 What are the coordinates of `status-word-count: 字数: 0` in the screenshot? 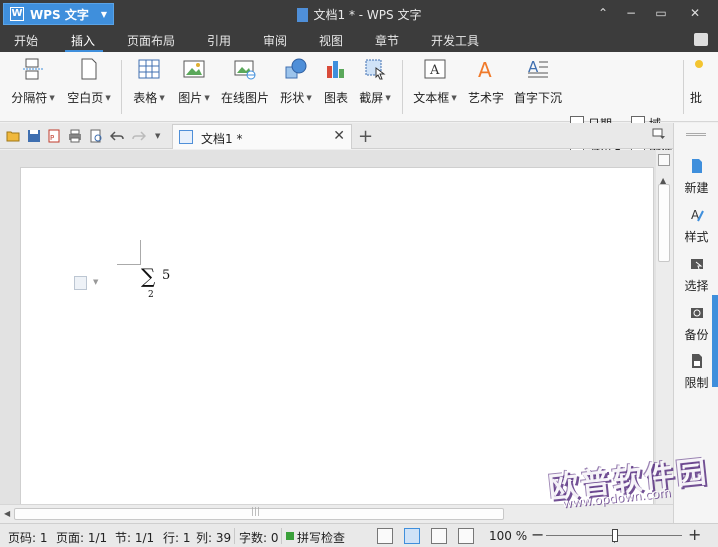 It's located at (259, 537).